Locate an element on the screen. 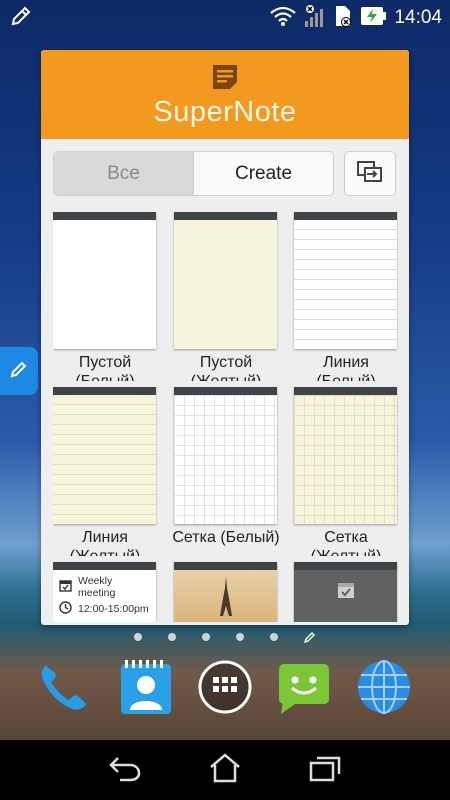 The width and height of the screenshot is (450, 800). pencil-icon is located at coordinates (19, 371).